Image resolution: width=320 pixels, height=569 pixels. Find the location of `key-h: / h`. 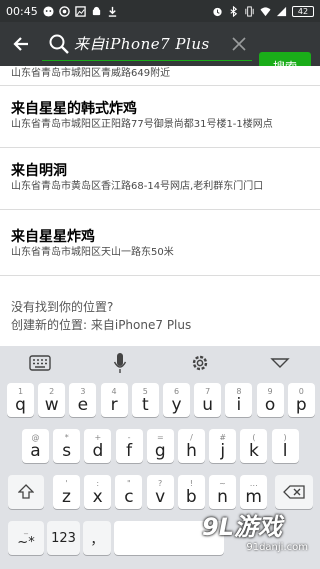

key-h: / h is located at coordinates (191, 446).